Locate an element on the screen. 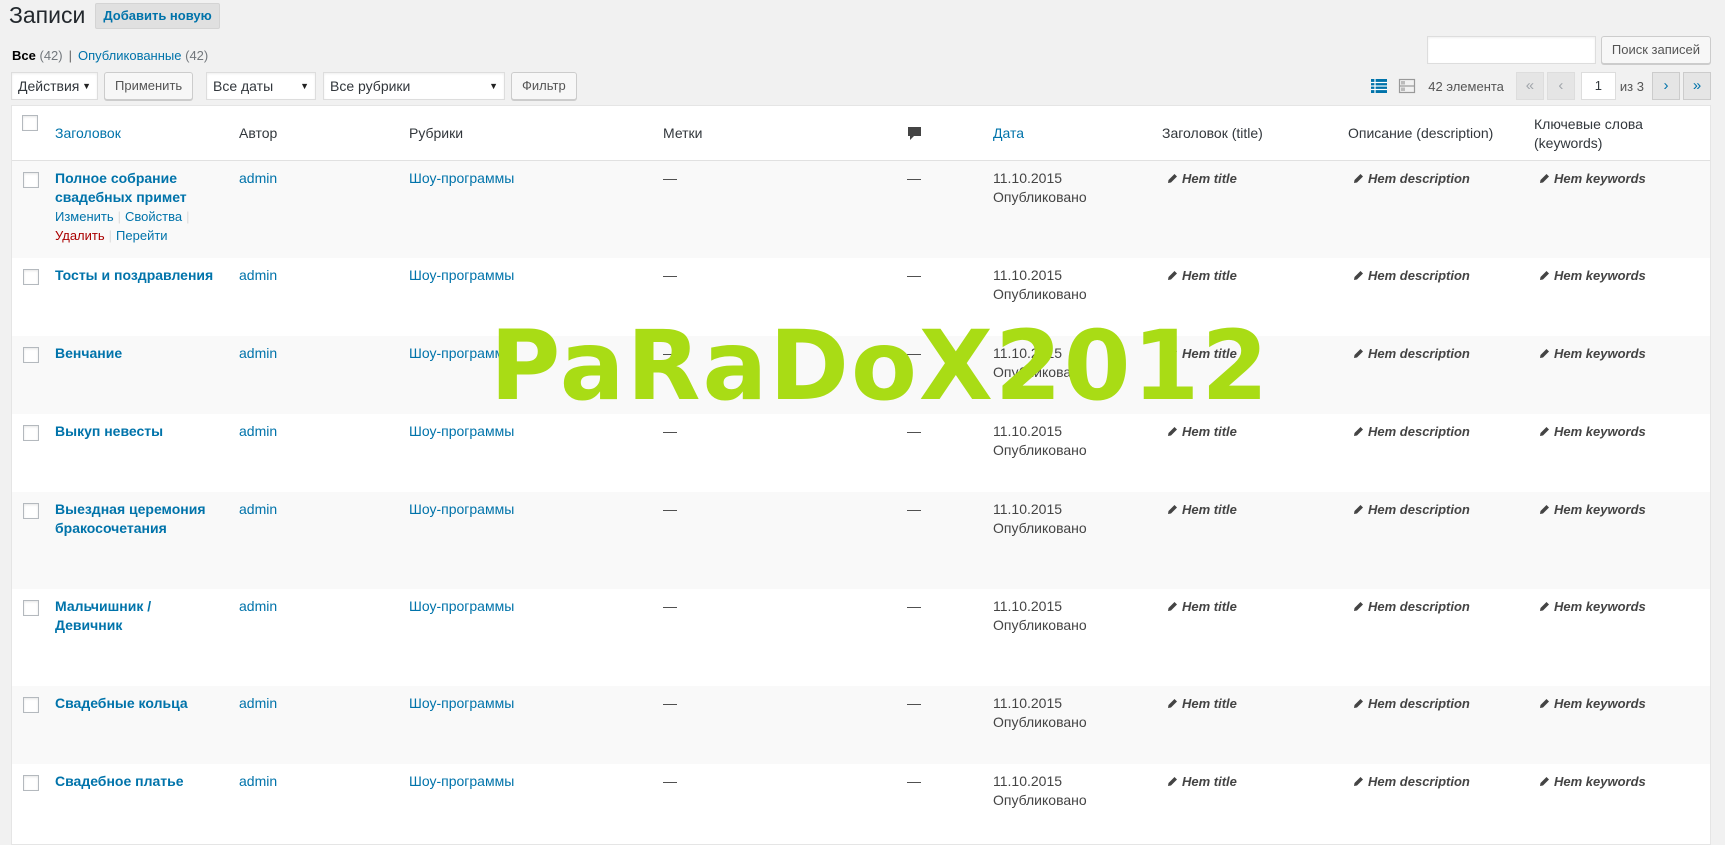 The image size is (1725, 845). date-value: 11.10.2015 is located at coordinates (1028, 431).